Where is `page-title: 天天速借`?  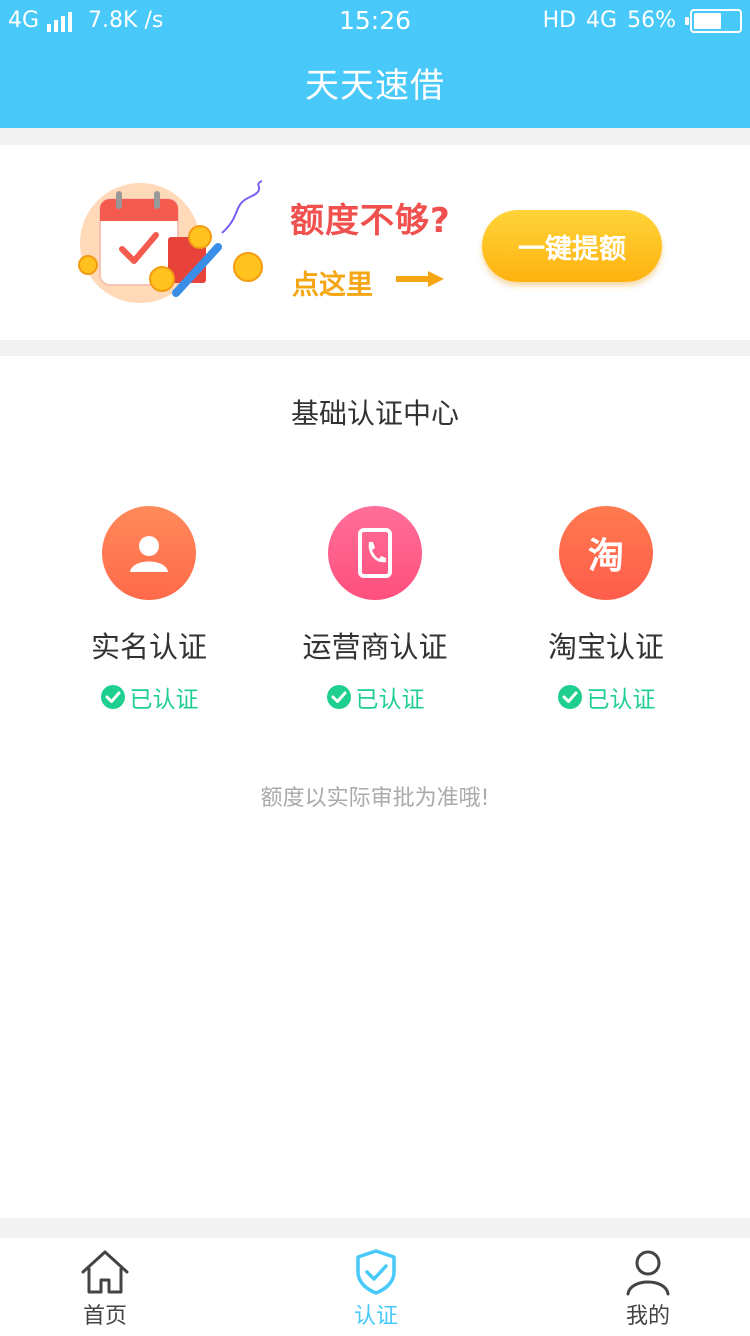
page-title: 天天速借 is located at coordinates (375, 86).